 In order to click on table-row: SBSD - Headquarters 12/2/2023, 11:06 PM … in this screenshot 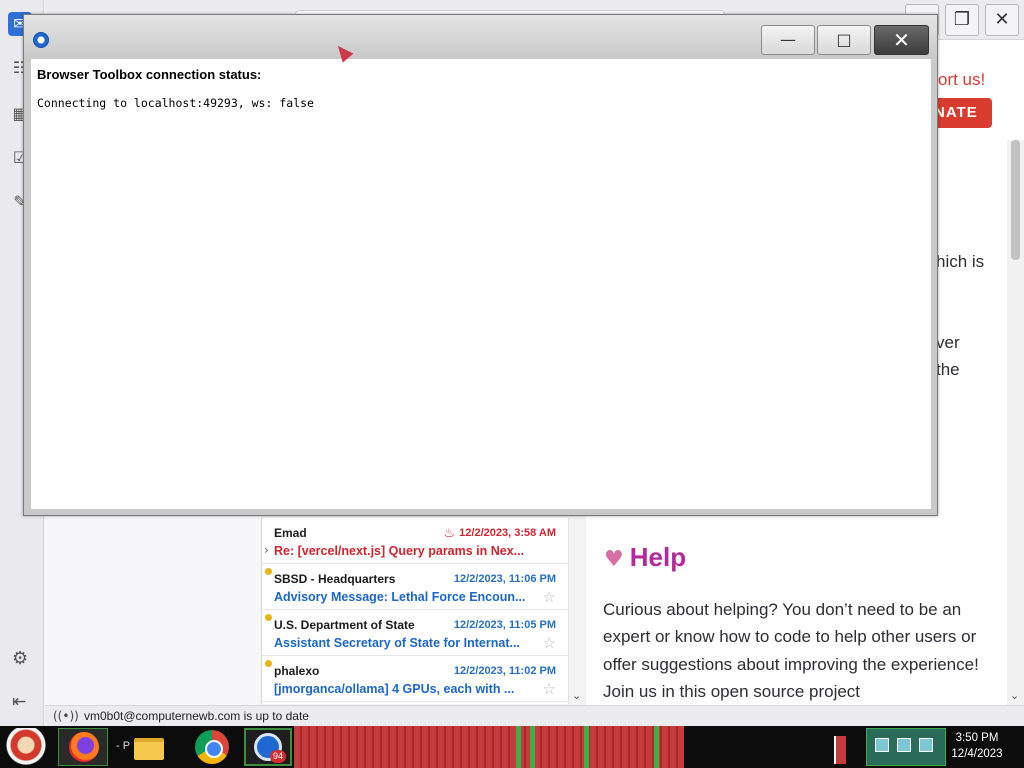, I will do `click(415, 587)`.